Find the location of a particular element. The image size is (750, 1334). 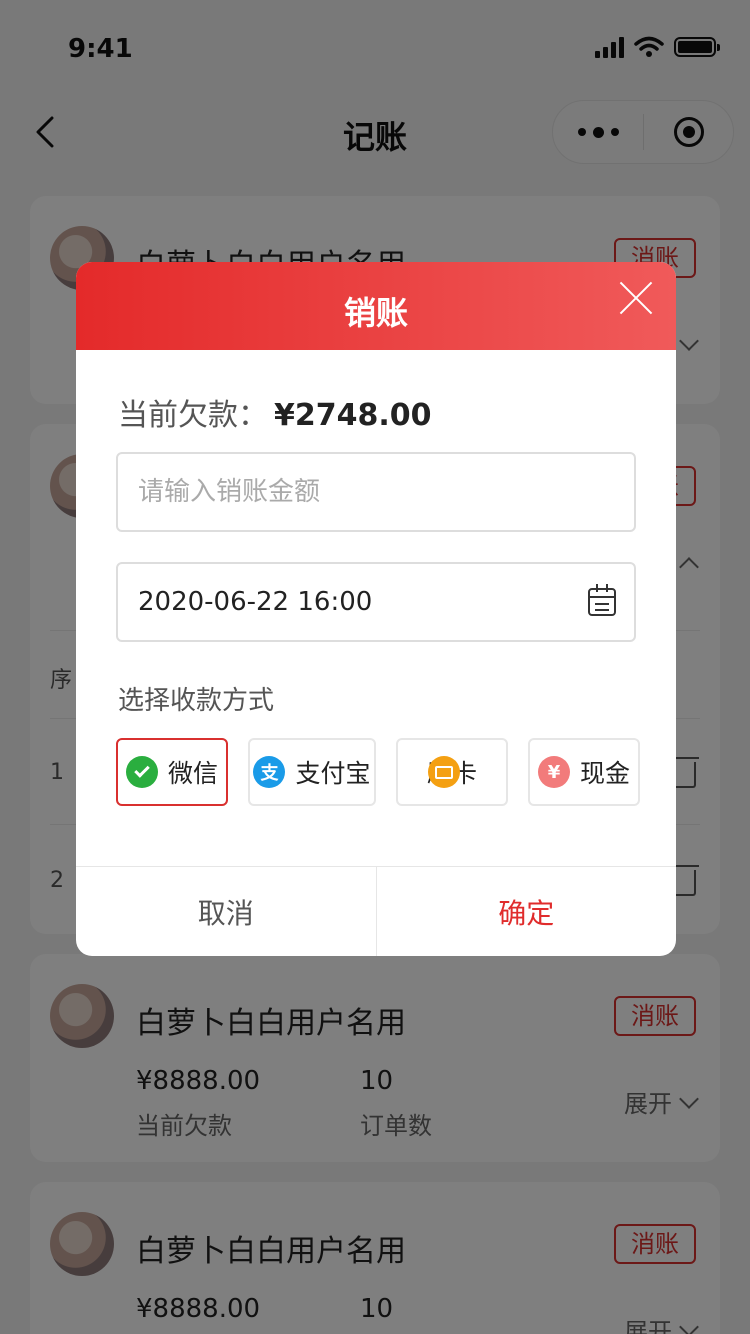

alipay-icon: 支 is located at coordinates (269, 772).